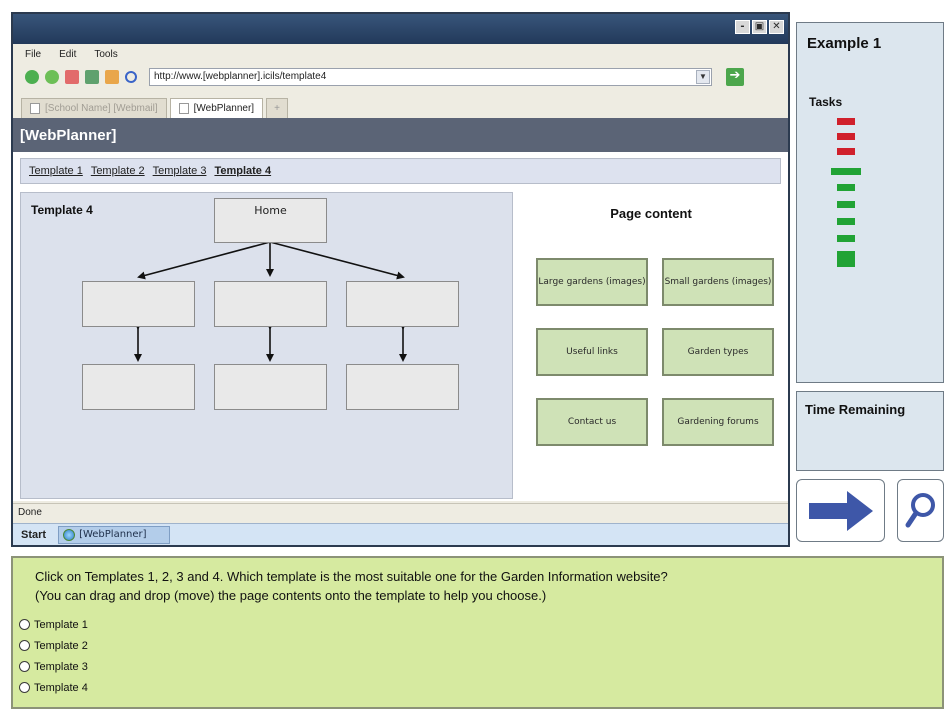 The height and width of the screenshot is (711, 944). What do you see at coordinates (67, 54) in the screenshot?
I see `menu-edit: Edit` at bounding box center [67, 54].